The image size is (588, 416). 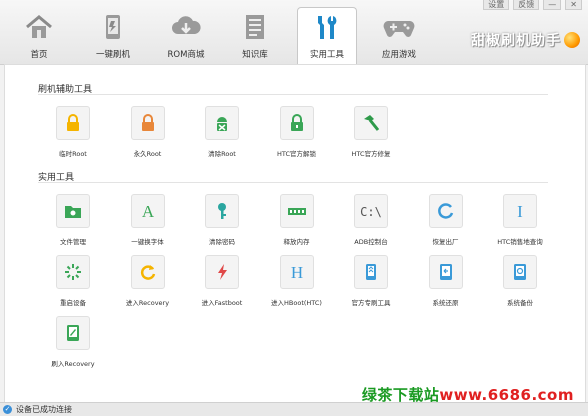 I want to click on tab-label: ROM商城, so click(x=186, y=55).